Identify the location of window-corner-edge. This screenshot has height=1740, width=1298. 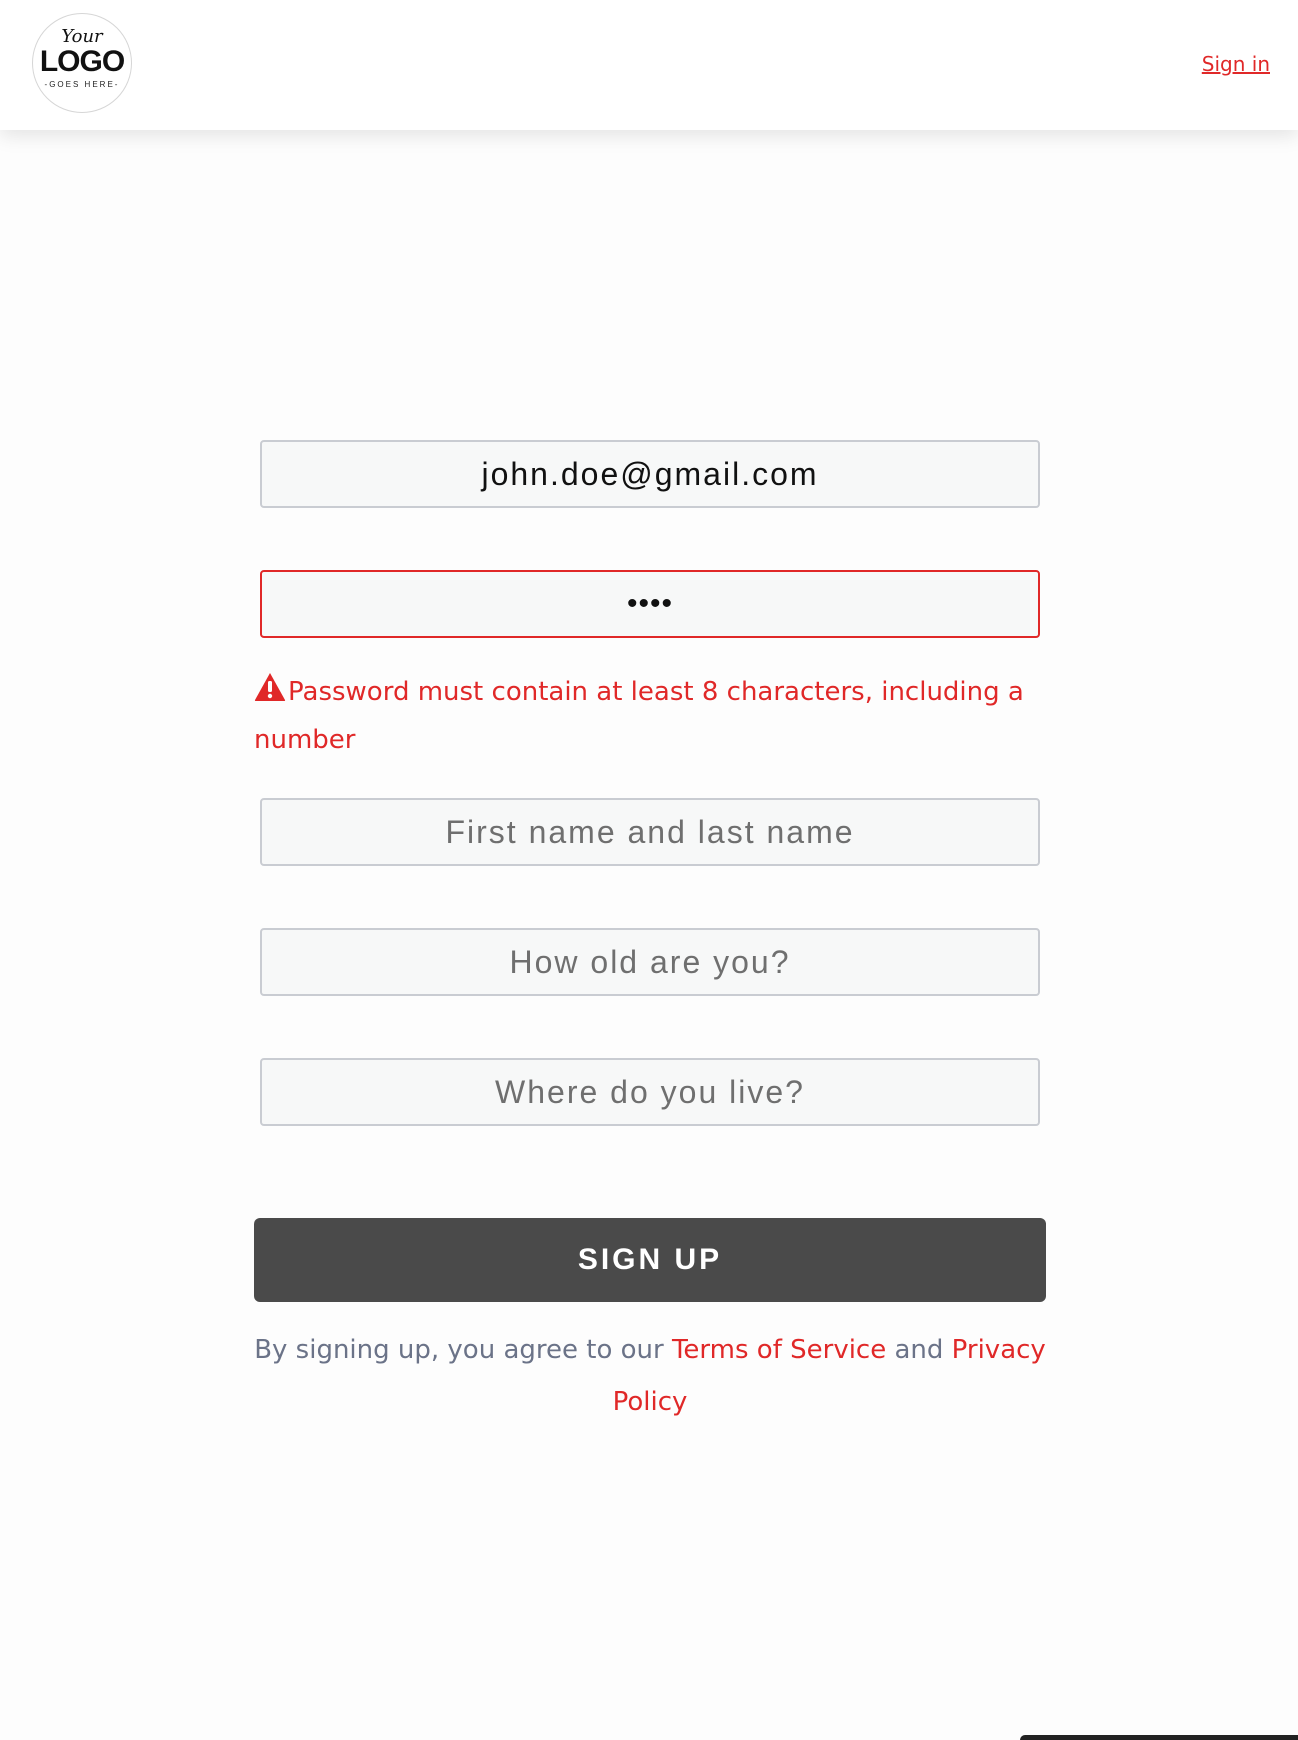
(1159, 1737).